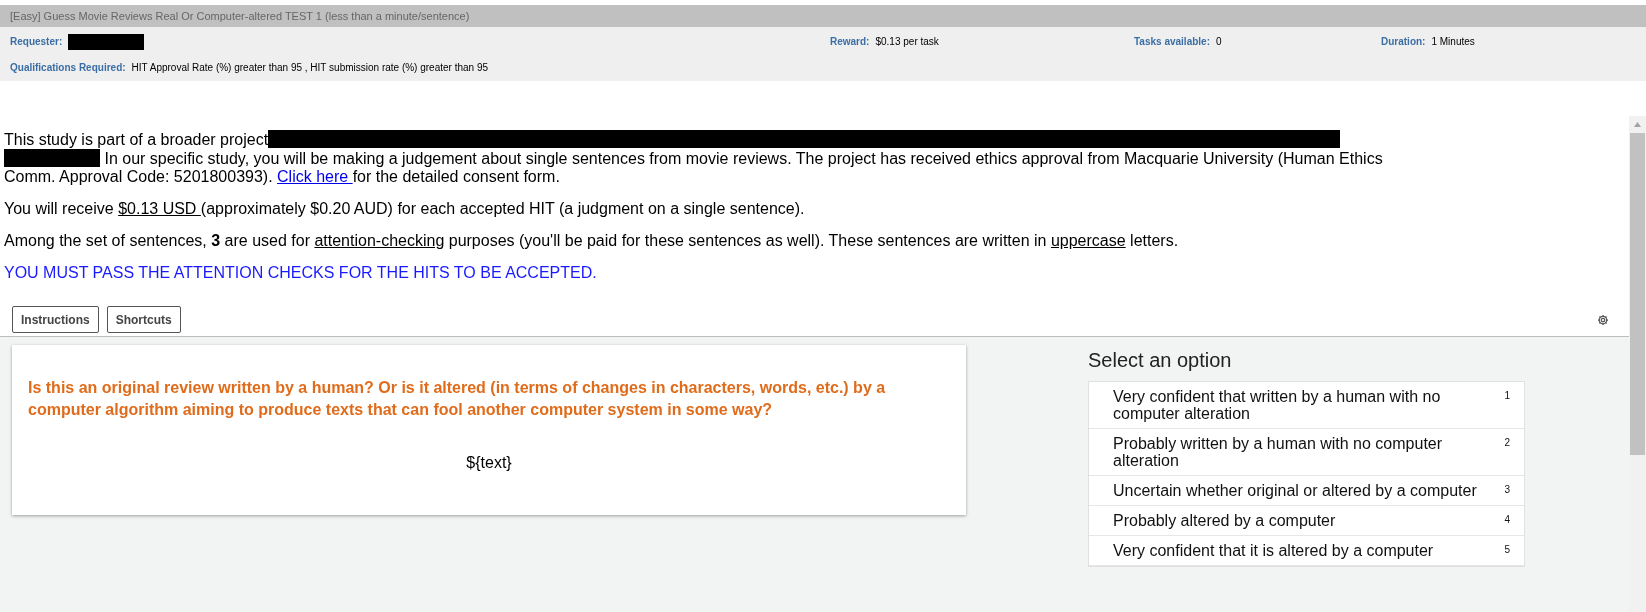 Image resolution: width=1646 pixels, height=612 pixels. I want to click on intro-paragraph: You will receive $0.13 USD (approximately $0.20 AUD) for each accepted HIT (a judgment on a single sentence)., so click(405, 209).